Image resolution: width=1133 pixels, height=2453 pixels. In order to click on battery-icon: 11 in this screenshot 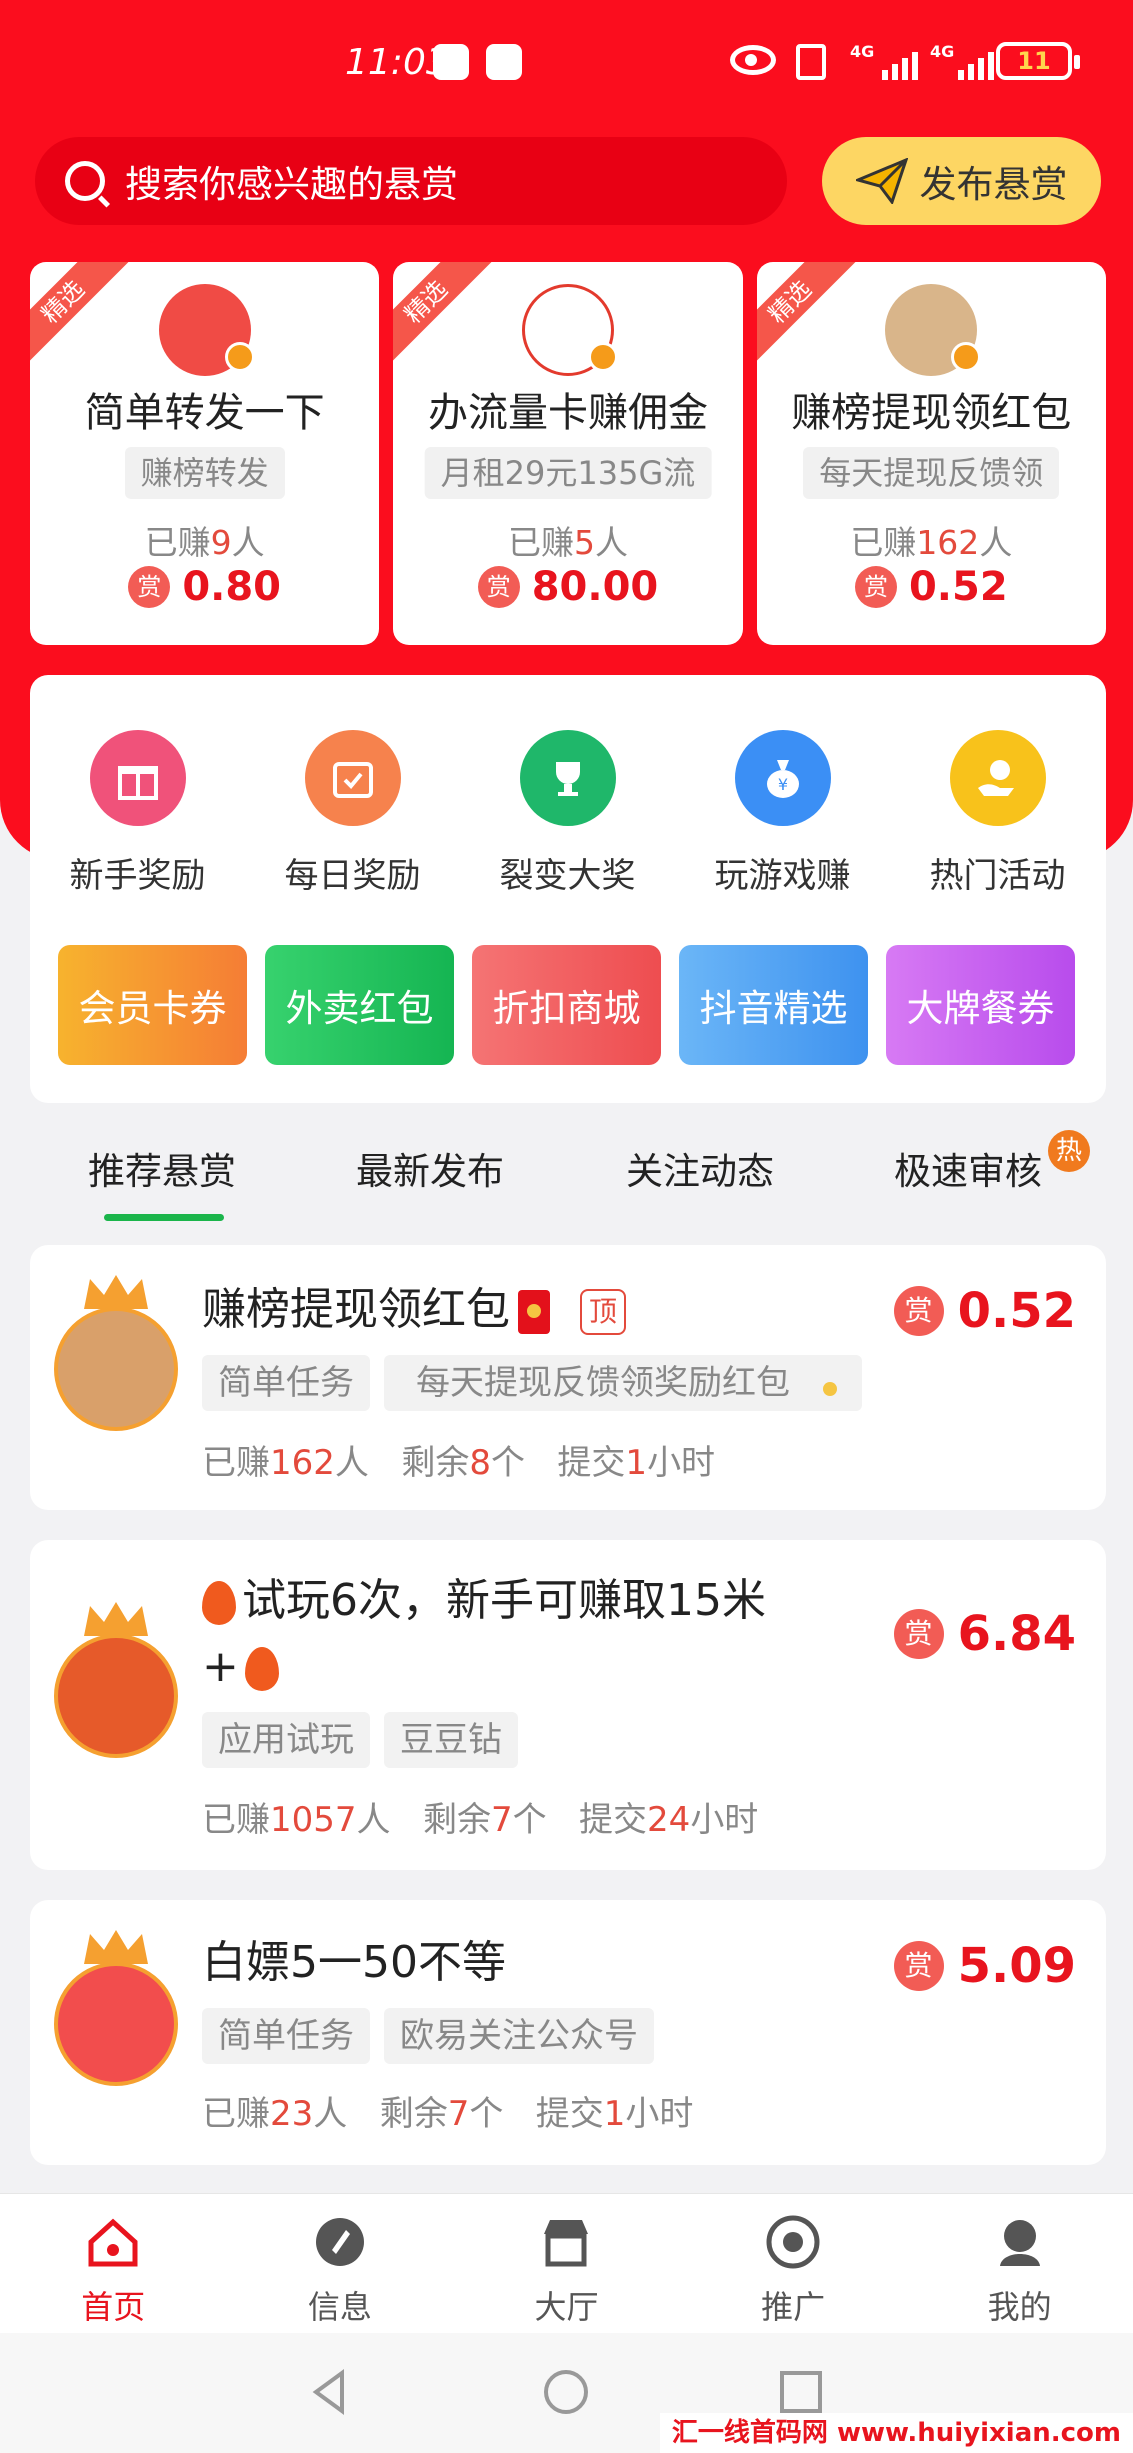, I will do `click(1038, 61)`.